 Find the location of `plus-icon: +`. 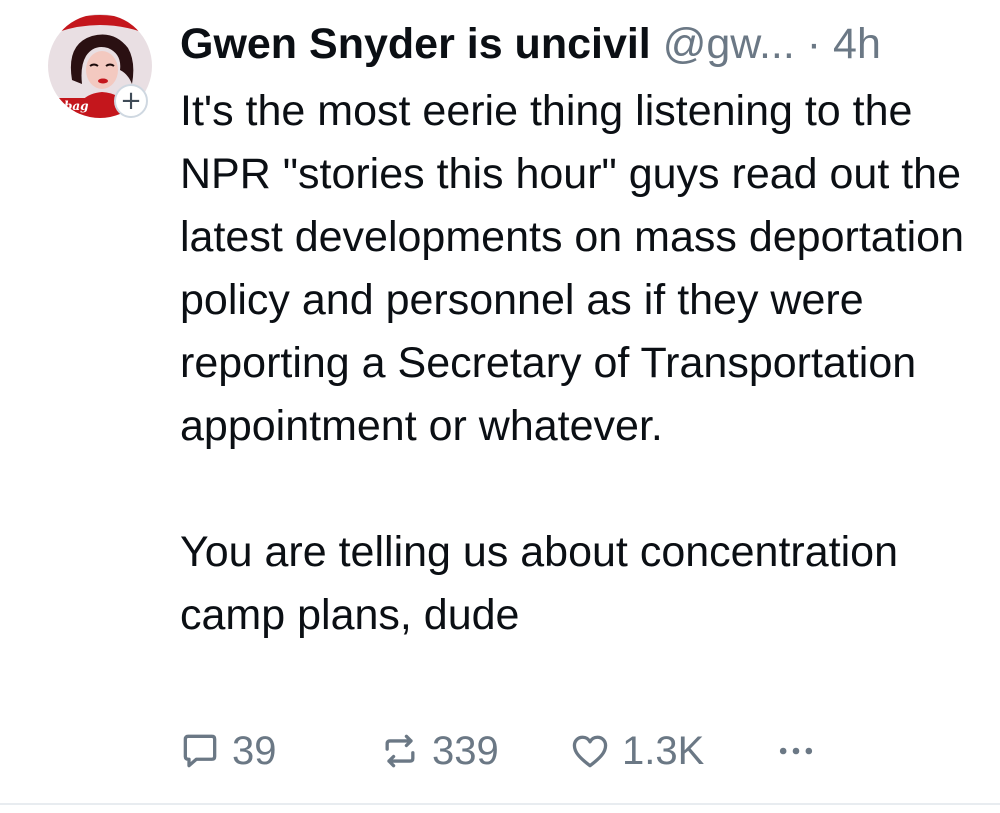

plus-icon: + is located at coordinates (131, 101).